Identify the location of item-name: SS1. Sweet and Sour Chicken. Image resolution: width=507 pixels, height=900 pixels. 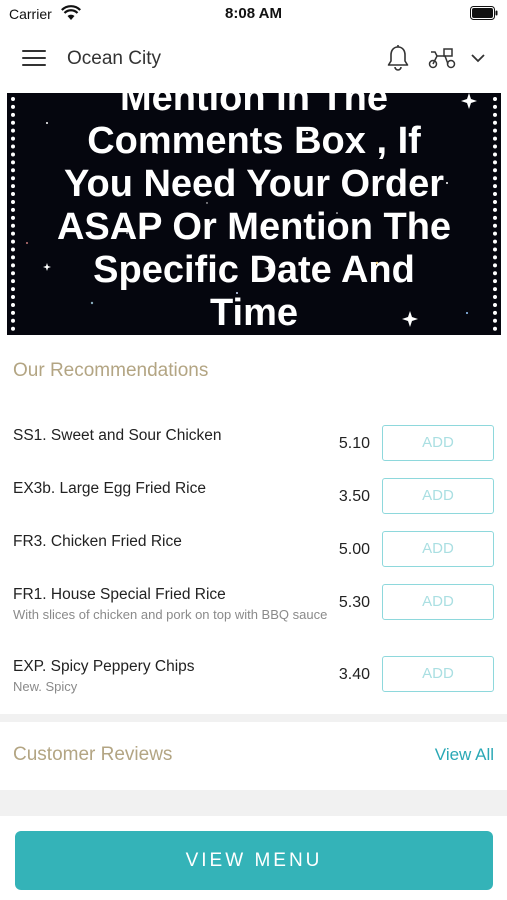
(117, 435).